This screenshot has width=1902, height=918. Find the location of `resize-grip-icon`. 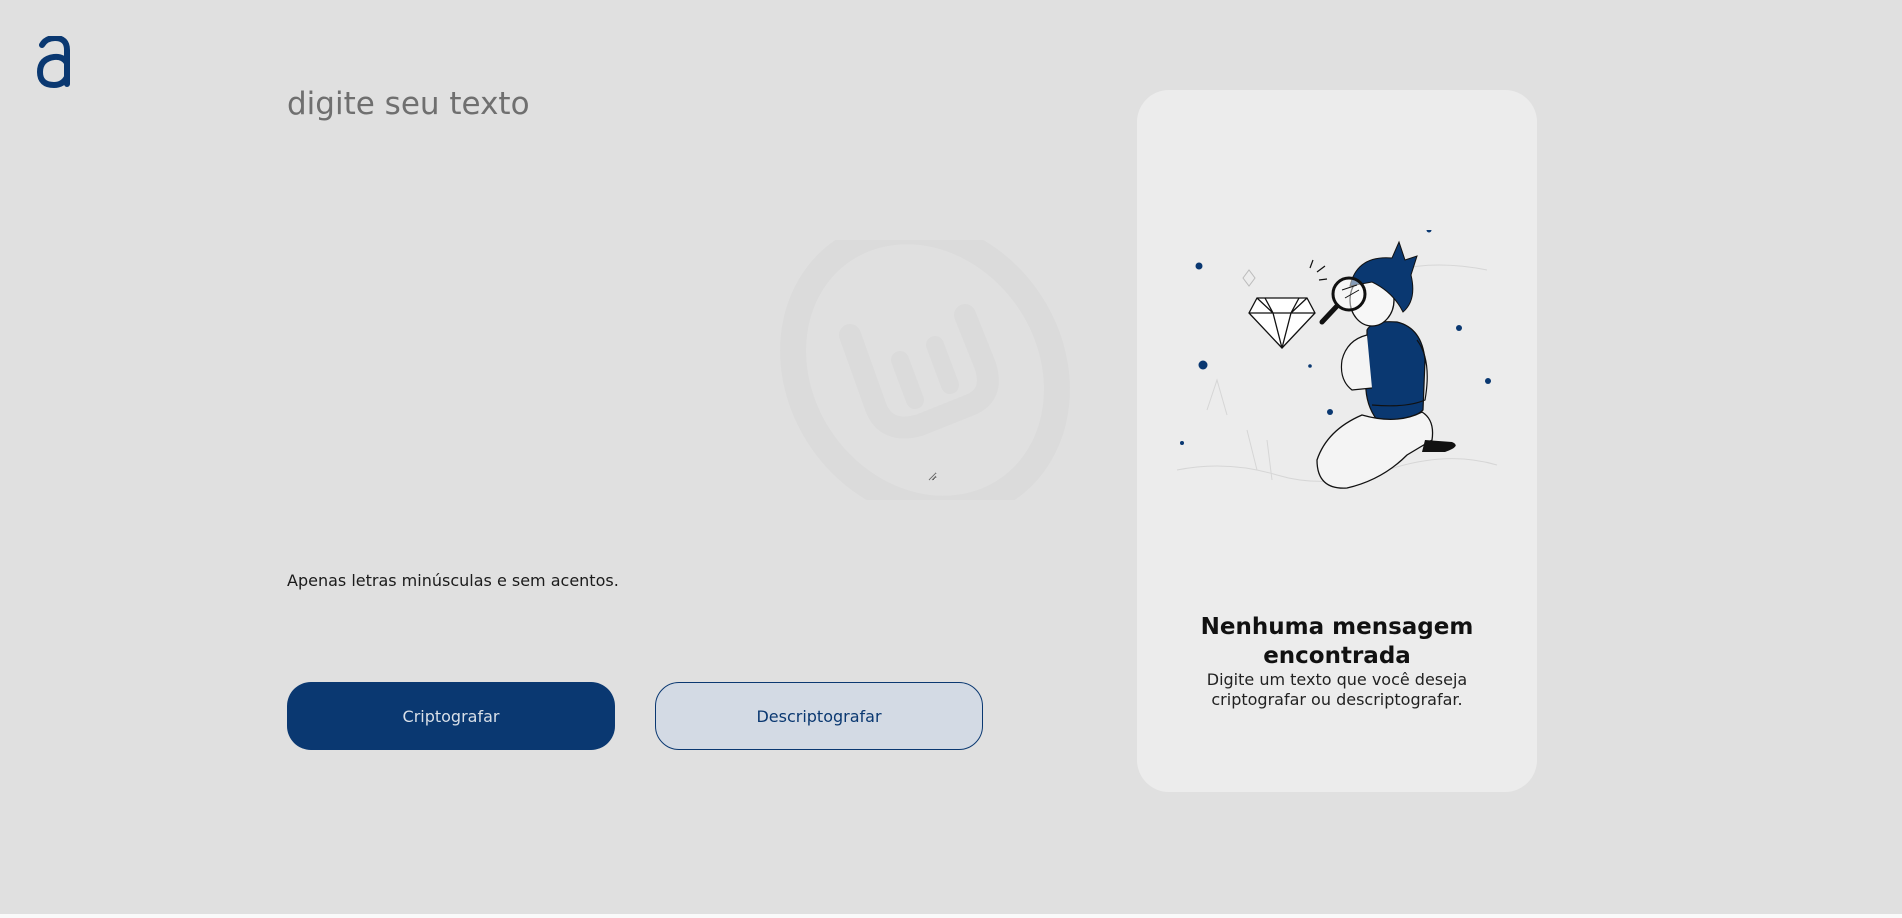

resize-grip-icon is located at coordinates (932, 476).